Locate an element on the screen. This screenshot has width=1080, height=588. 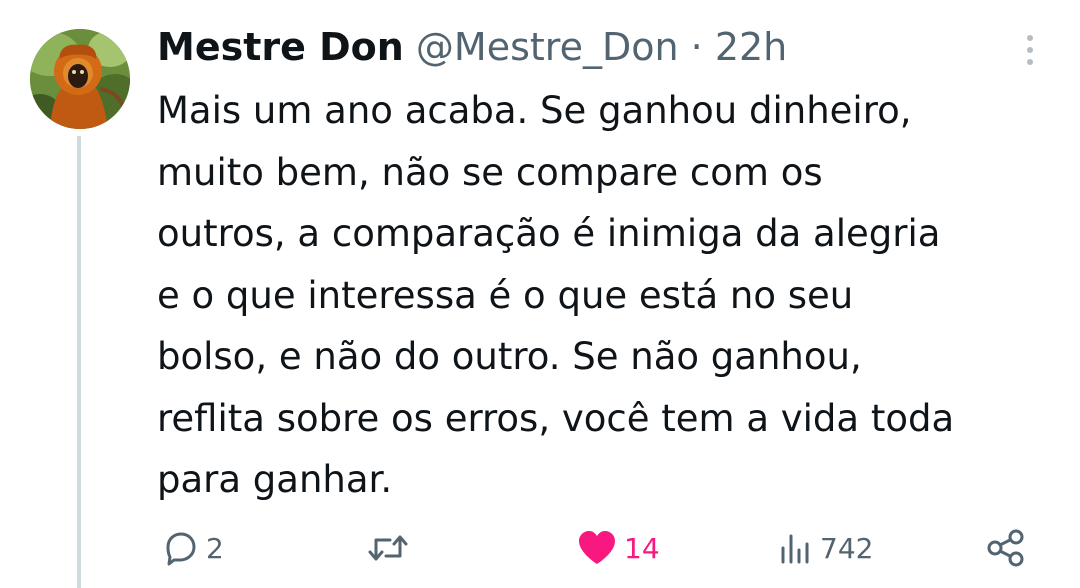
monkey-avatar-icon is located at coordinates (80, 79).